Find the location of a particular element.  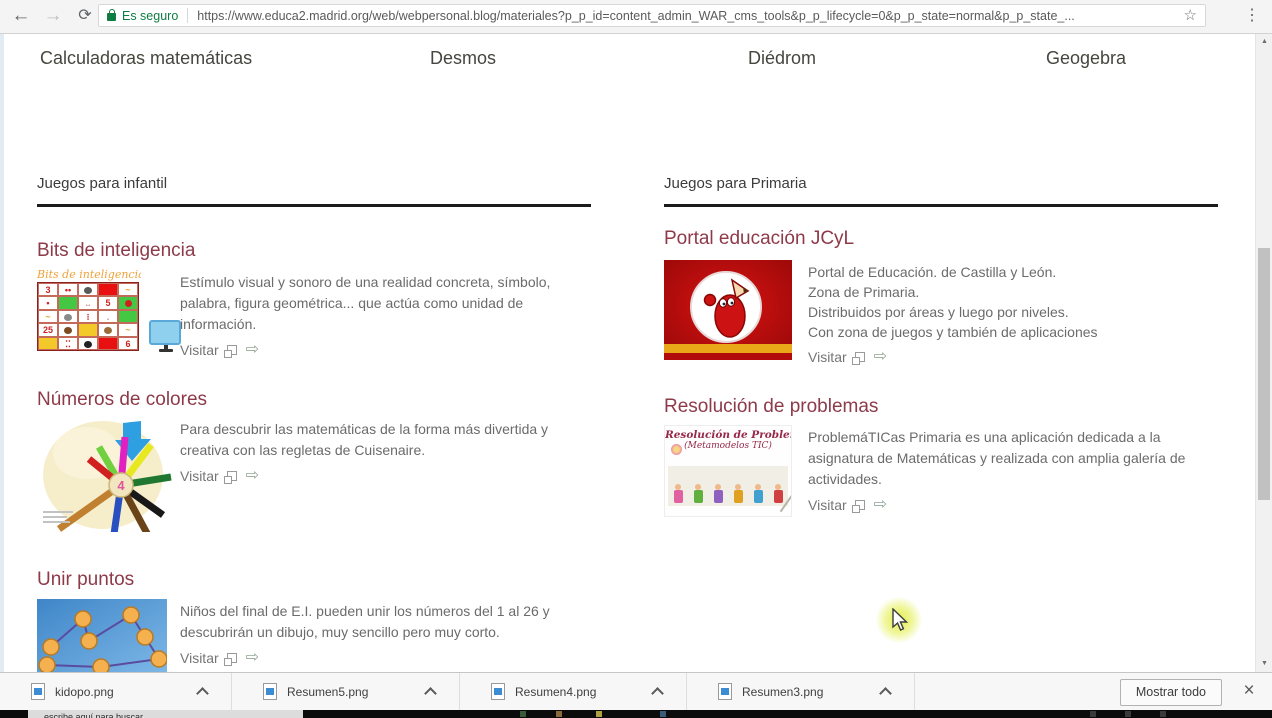

nav-link-geogebra: Geogebra is located at coordinates (1086, 58).